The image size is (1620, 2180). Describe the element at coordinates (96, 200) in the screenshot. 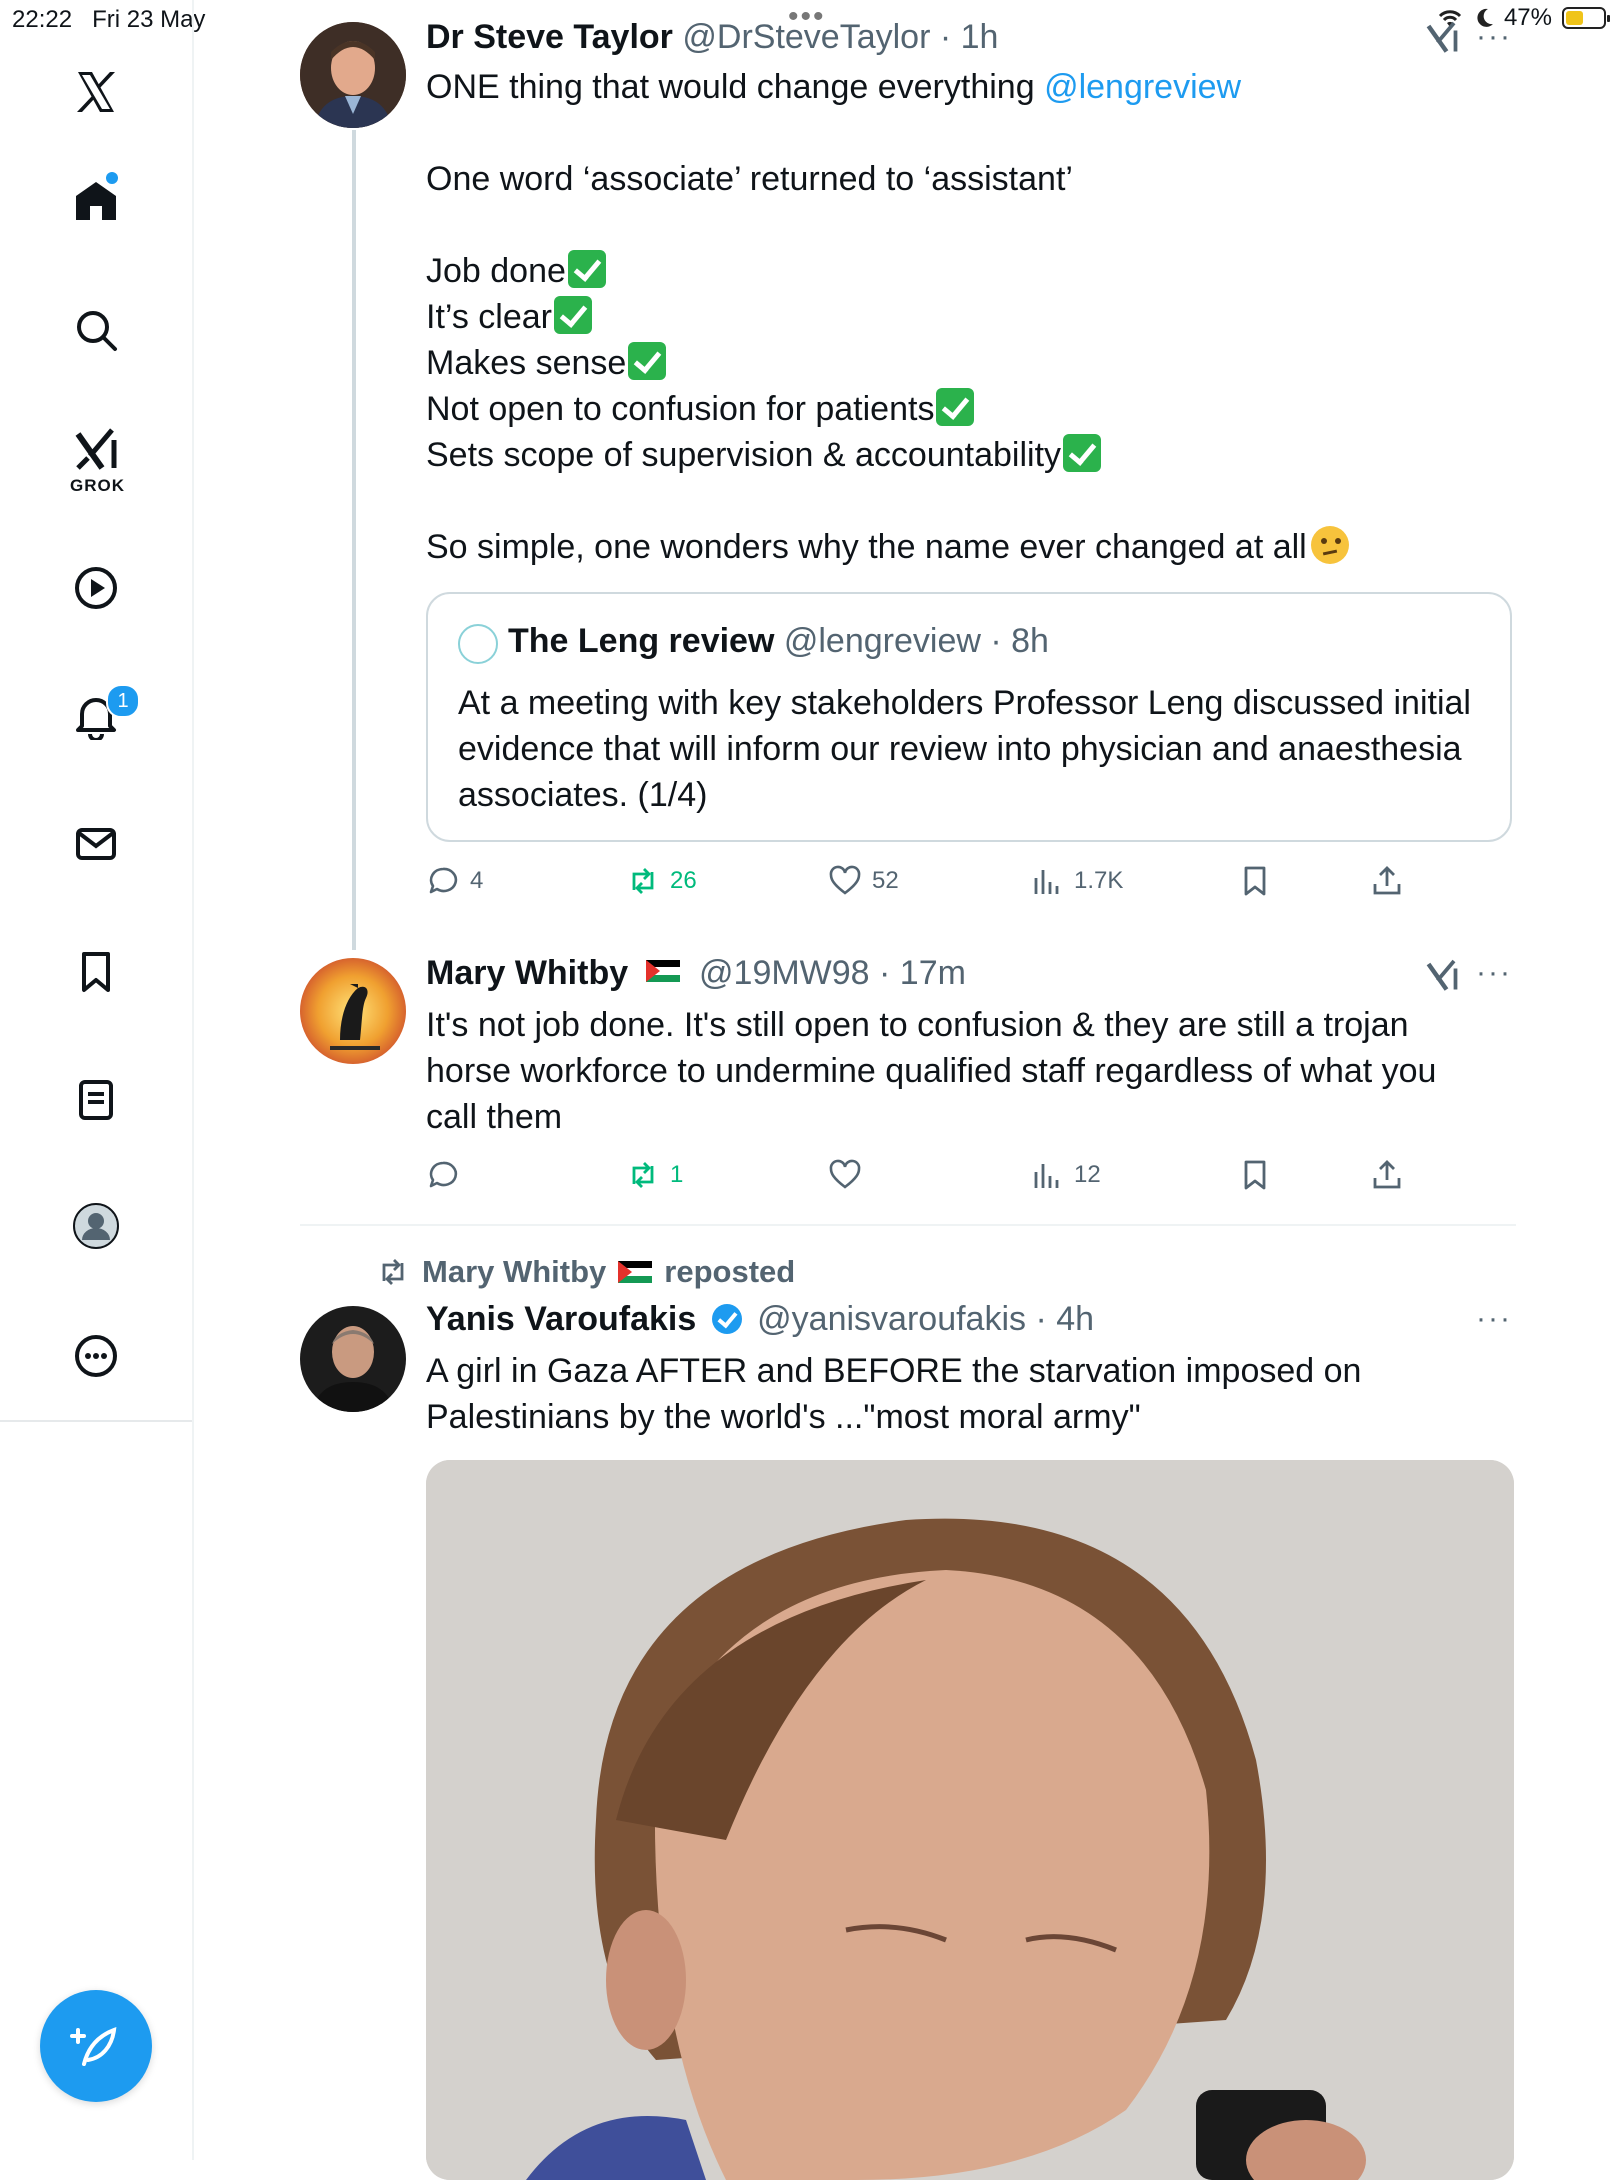

I see `home-icon` at that location.